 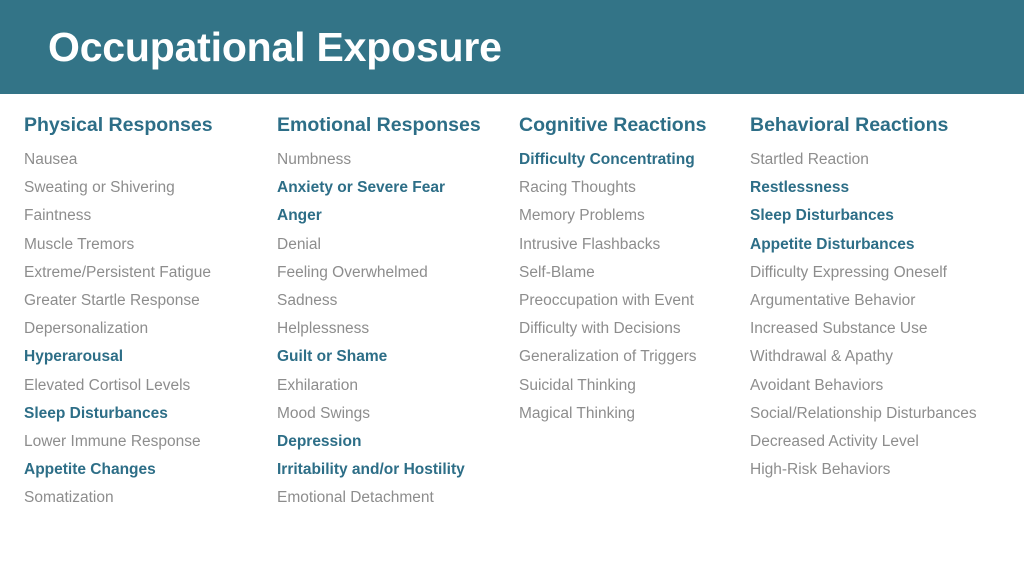 I want to click on list-item-highlighted: Restlessness, so click(x=800, y=188).